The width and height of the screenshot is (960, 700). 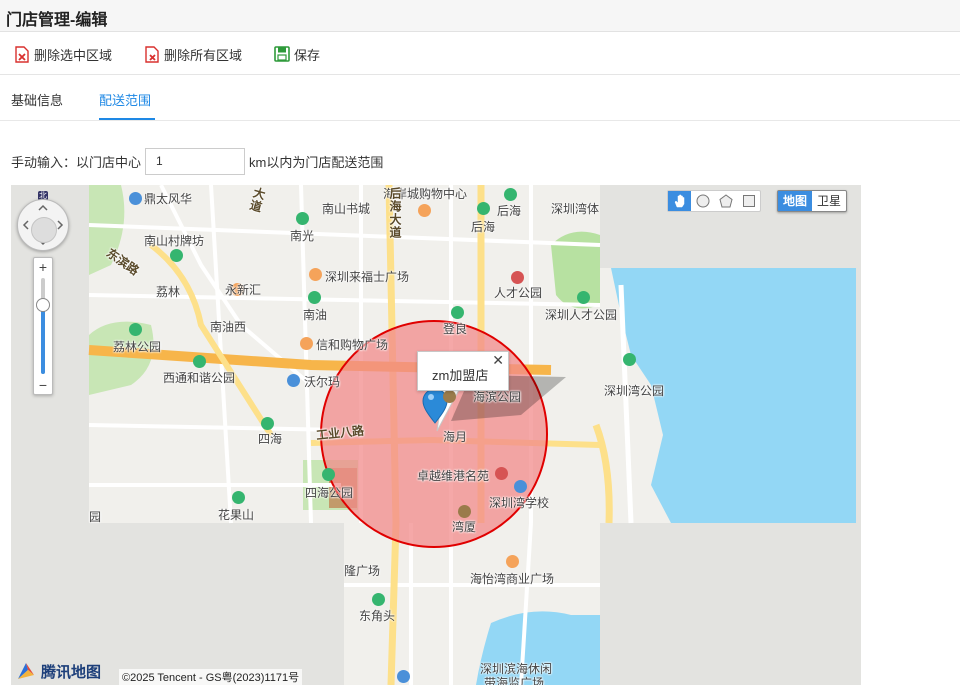 I want to click on manual-radius-prefix: 手动输入：以门店中心, so click(x=76, y=162).